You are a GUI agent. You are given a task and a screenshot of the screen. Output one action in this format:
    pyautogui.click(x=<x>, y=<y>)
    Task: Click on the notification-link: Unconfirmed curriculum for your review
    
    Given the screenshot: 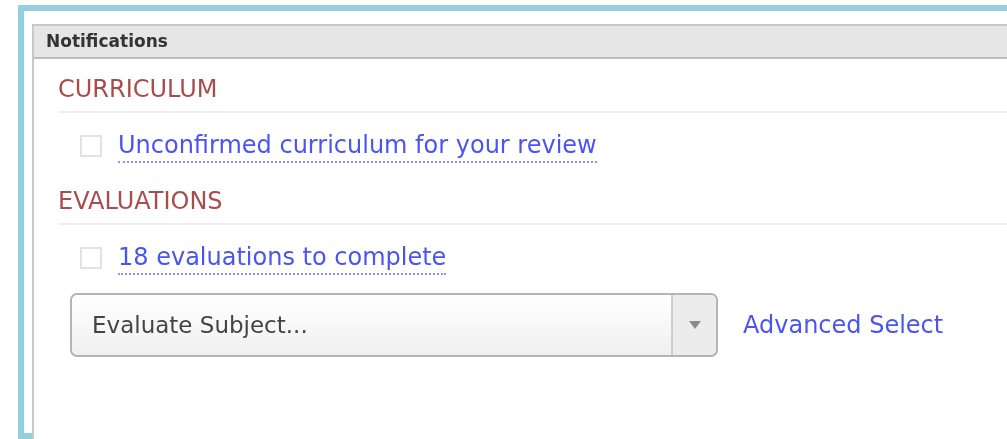 What is the action you would take?
    pyautogui.click(x=357, y=146)
    